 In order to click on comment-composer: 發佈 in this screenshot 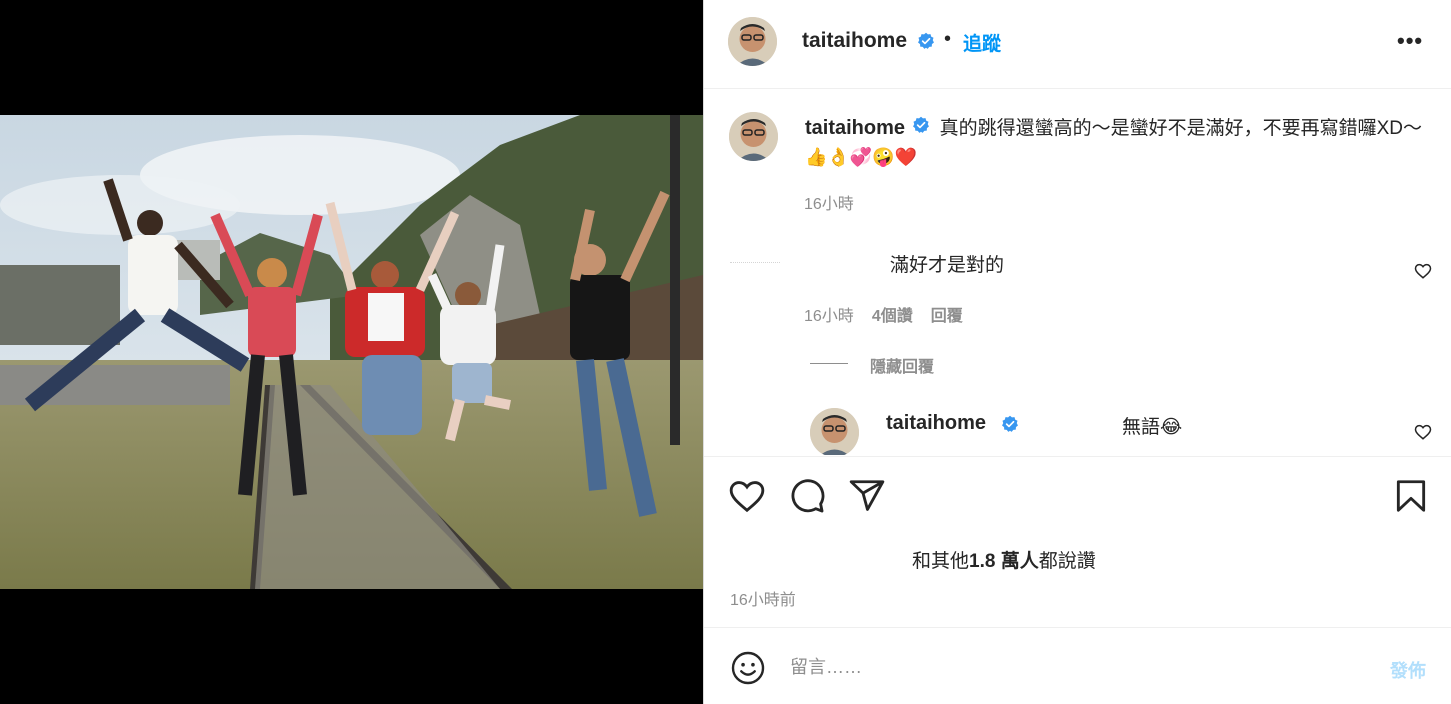, I will do `click(1077, 665)`.